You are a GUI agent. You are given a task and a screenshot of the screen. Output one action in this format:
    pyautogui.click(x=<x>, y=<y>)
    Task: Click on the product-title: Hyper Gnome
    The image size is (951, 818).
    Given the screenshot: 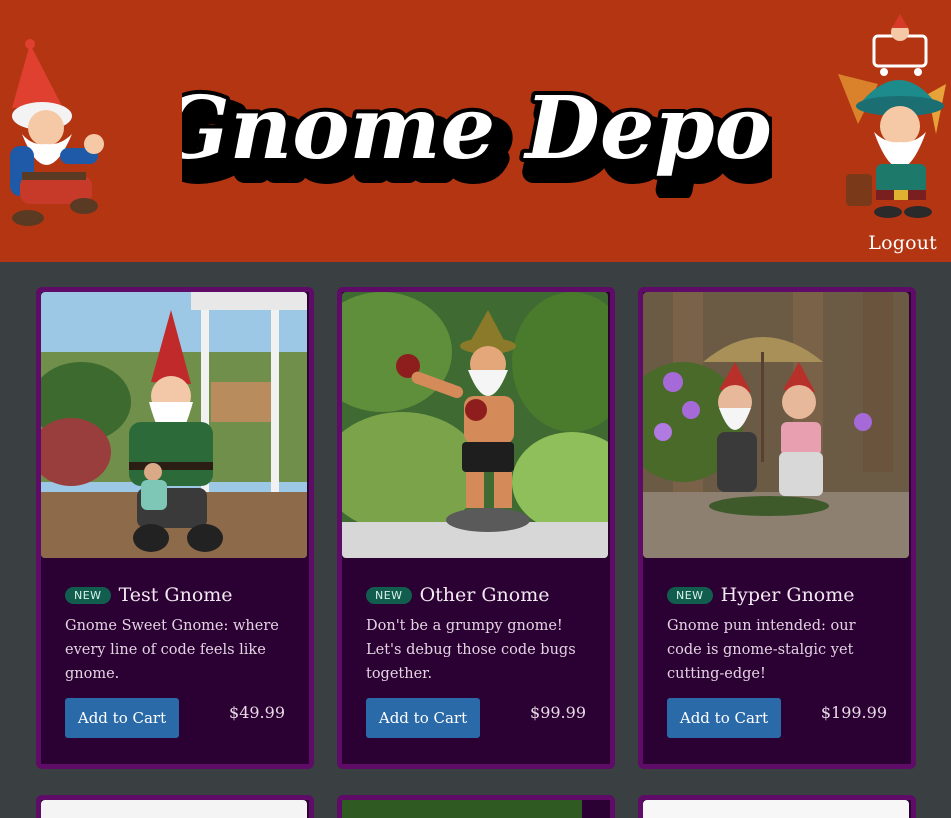 What is the action you would take?
    pyautogui.click(x=788, y=595)
    